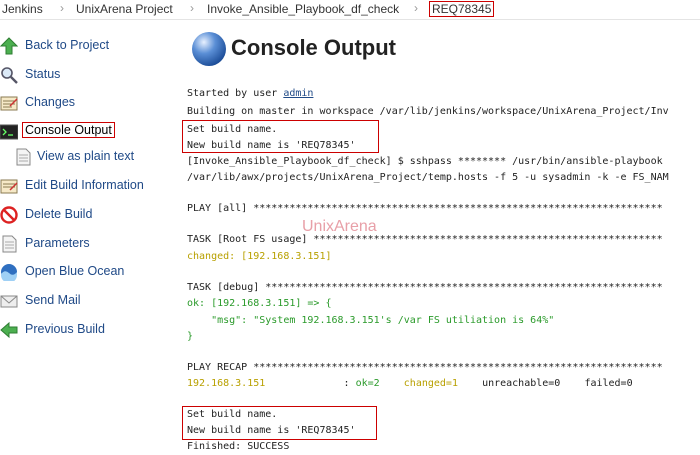 This screenshot has width=700, height=455. What do you see at coordinates (124, 9) in the screenshot?
I see `breadcrumb-project: UnixArena Project` at bounding box center [124, 9].